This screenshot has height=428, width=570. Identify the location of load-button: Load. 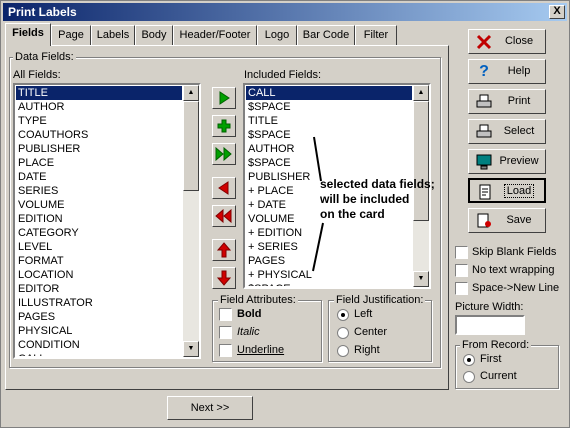
(507, 190).